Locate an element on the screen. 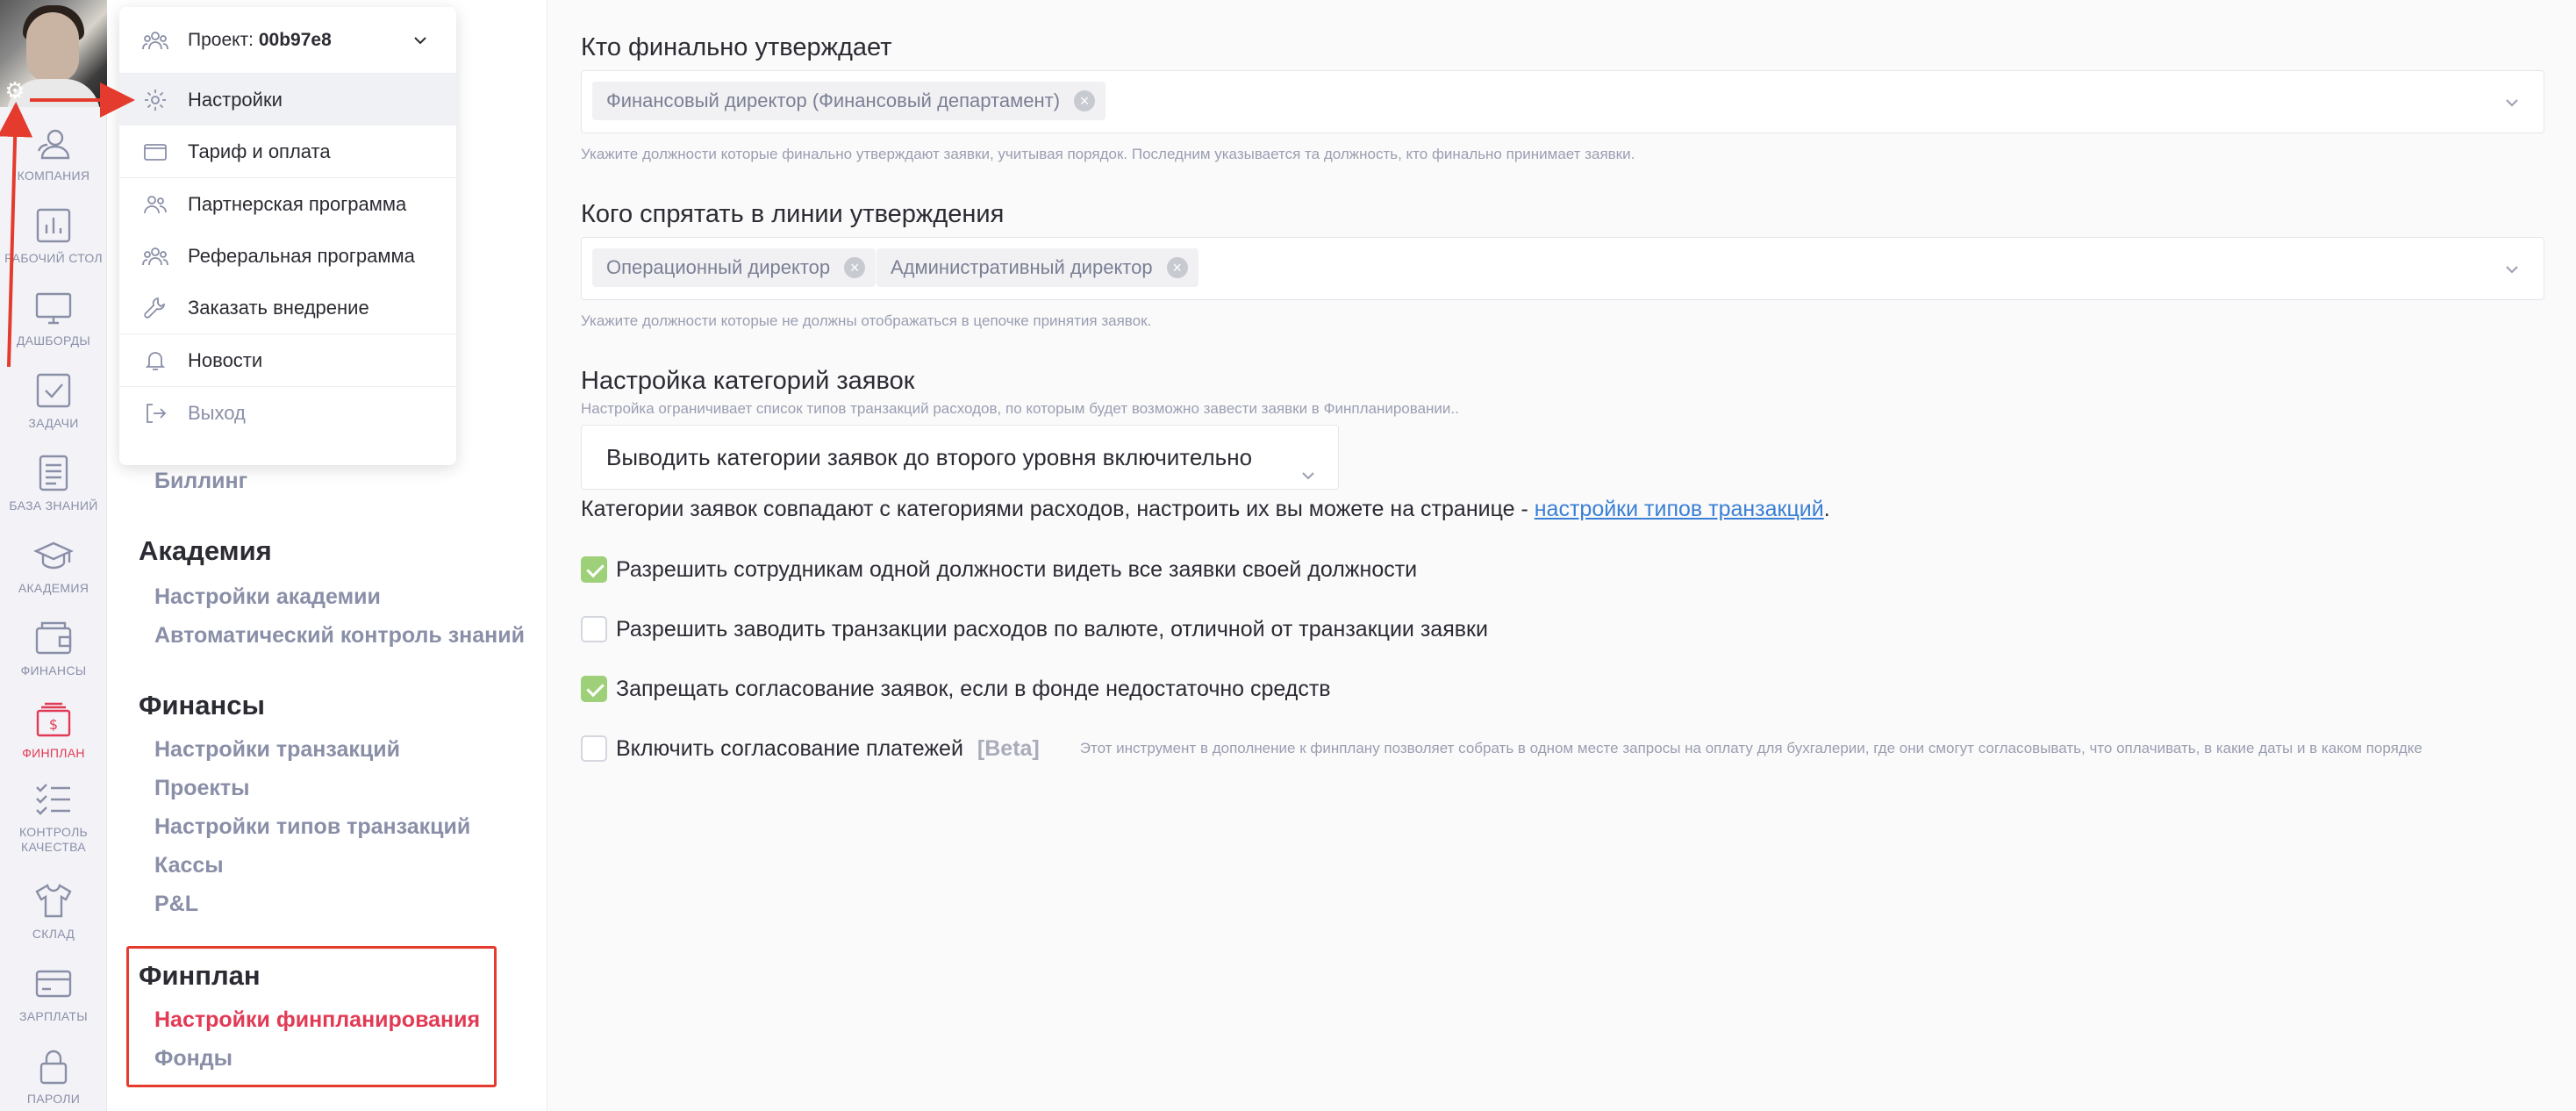  rail-item-finance: ФИНАНСЫ is located at coordinates (53, 648).